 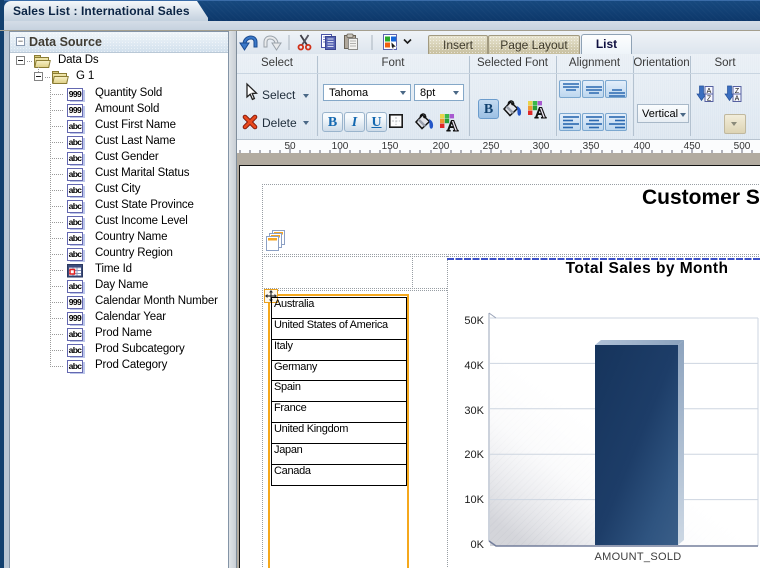 I want to click on svg-text: 40K, so click(x=474, y=366).